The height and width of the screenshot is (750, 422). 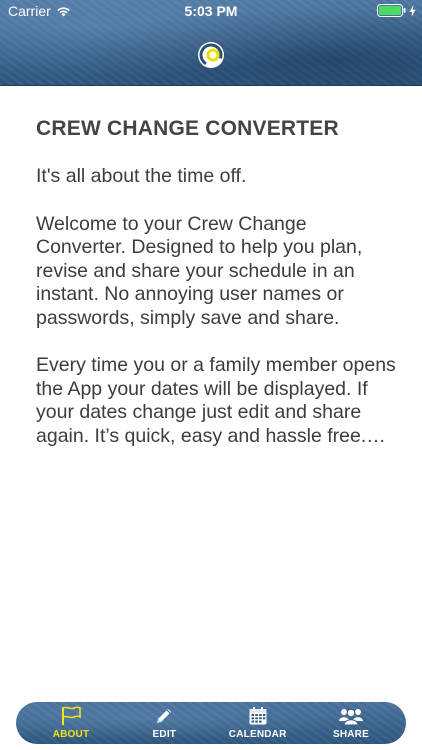 I want to click on pencil-icon, so click(x=164, y=716).